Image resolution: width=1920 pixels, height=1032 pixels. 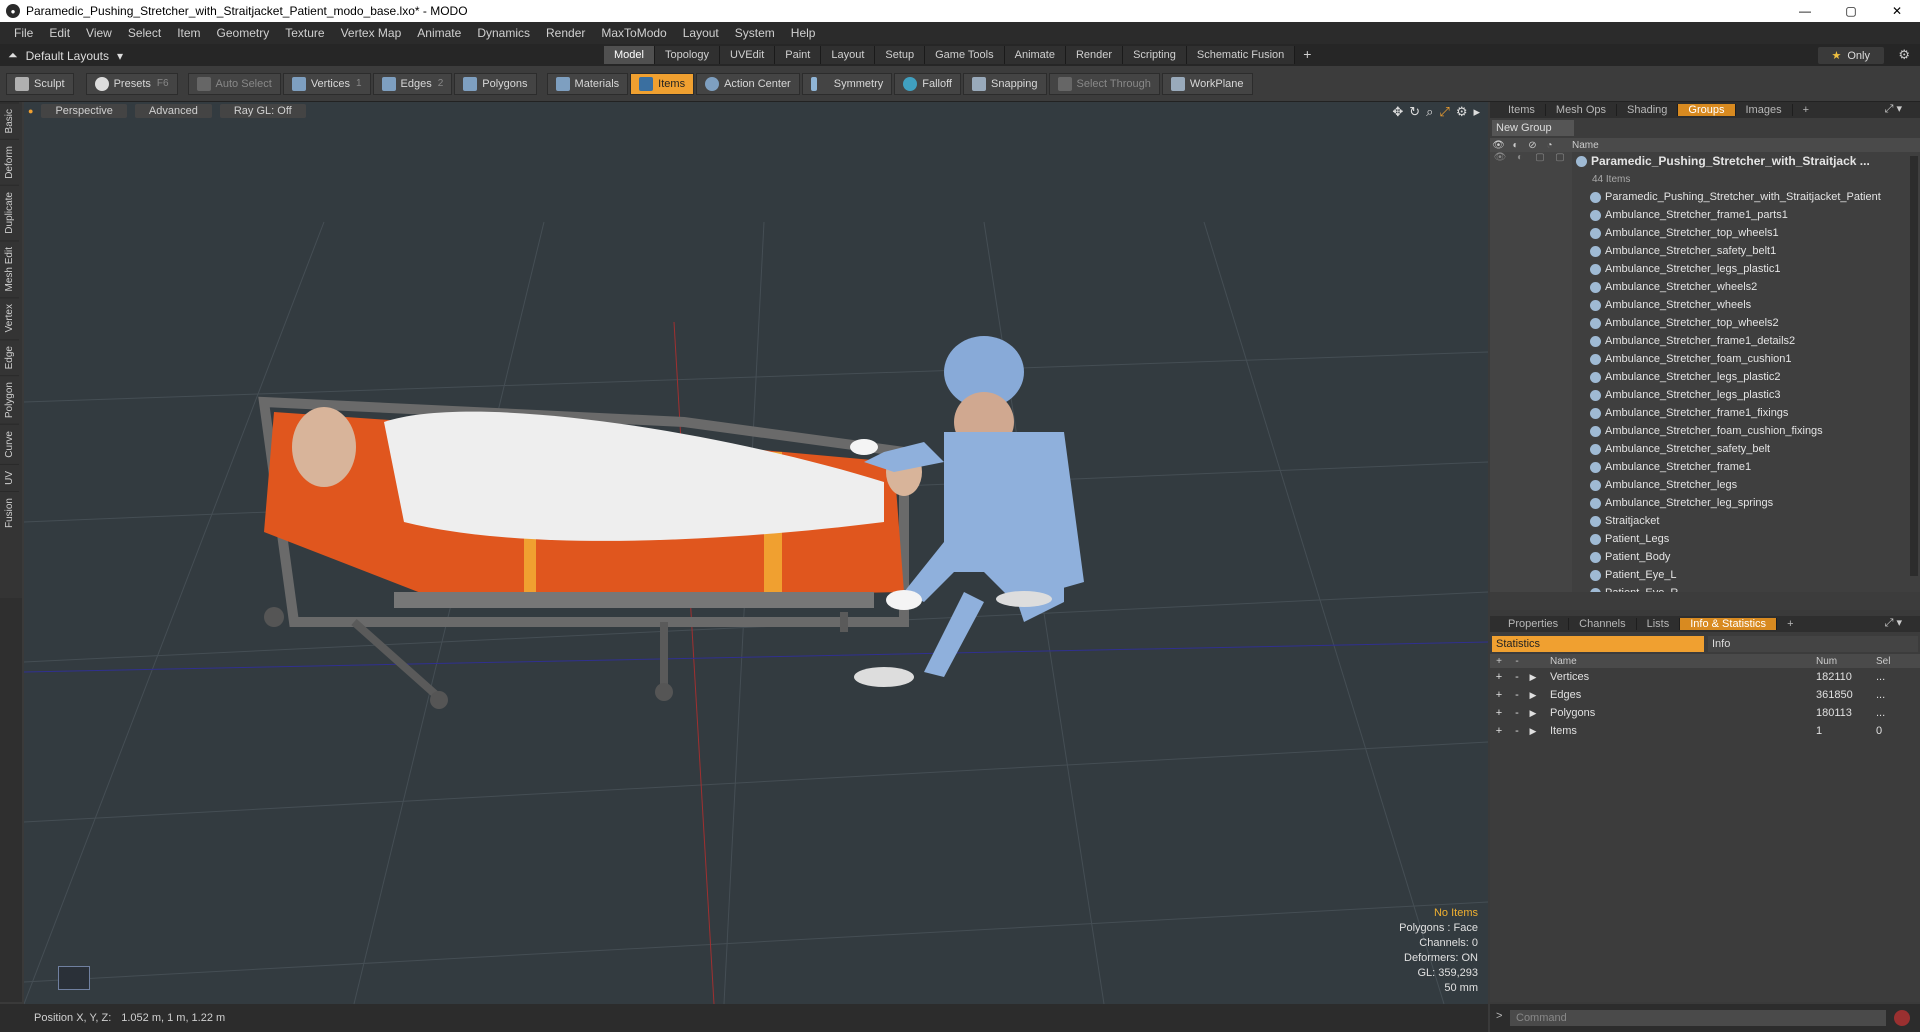 I want to click on group-item-row: Ambulance_Stretcher_top_wheels2, so click(x=1705, y=323).